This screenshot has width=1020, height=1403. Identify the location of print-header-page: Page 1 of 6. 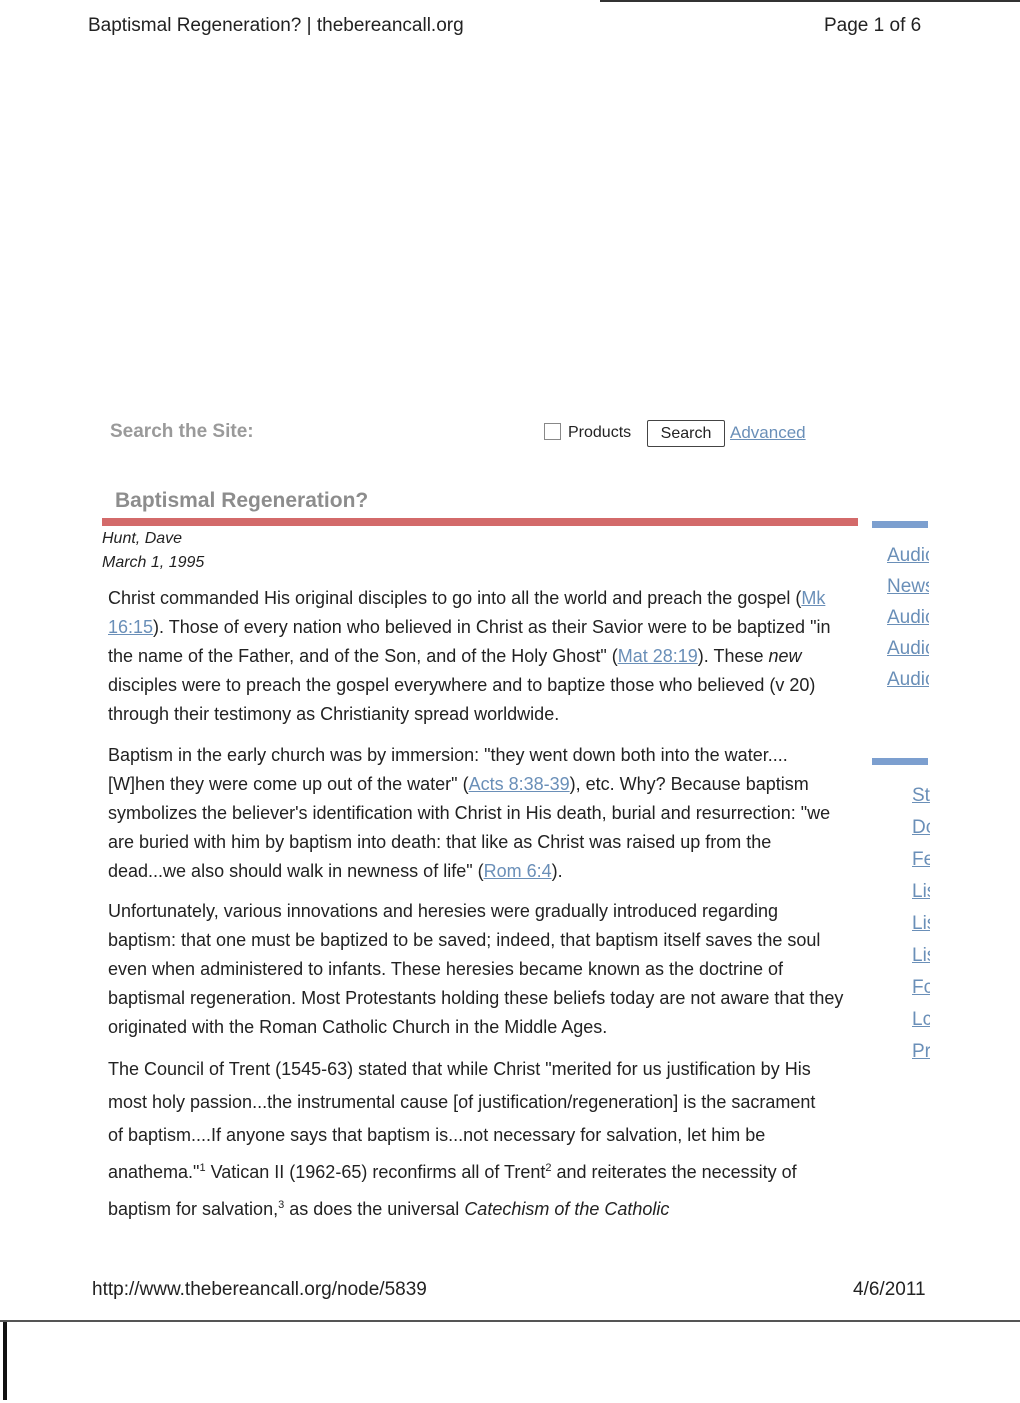
(873, 25).